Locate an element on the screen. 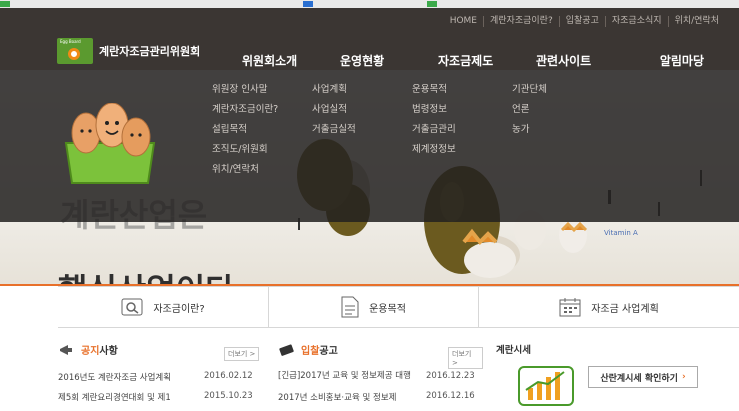 This screenshot has height=411, width=739. site-name: 계란자조금관리위원회 is located at coordinates (150, 51).